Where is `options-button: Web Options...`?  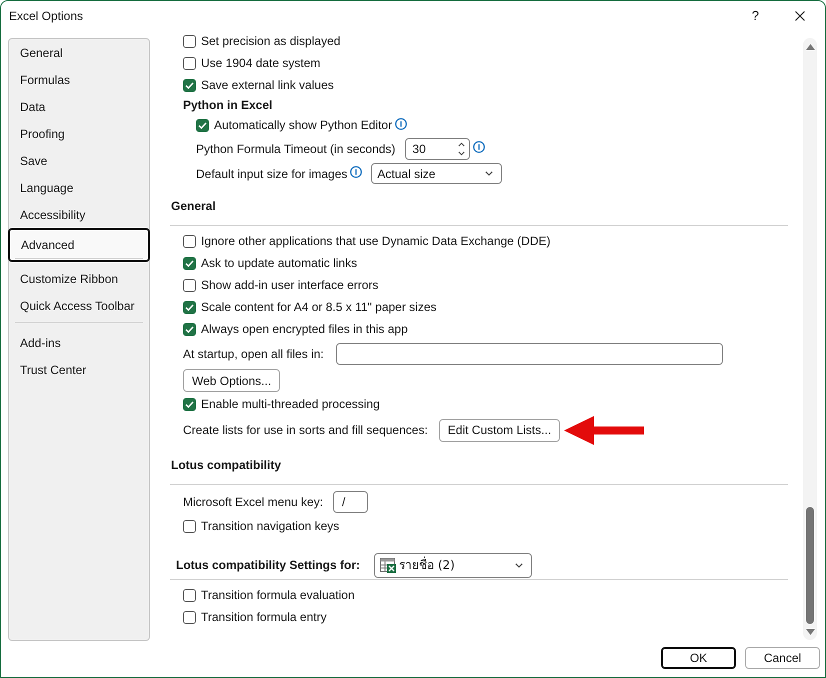 options-button: Web Options... is located at coordinates (231, 380).